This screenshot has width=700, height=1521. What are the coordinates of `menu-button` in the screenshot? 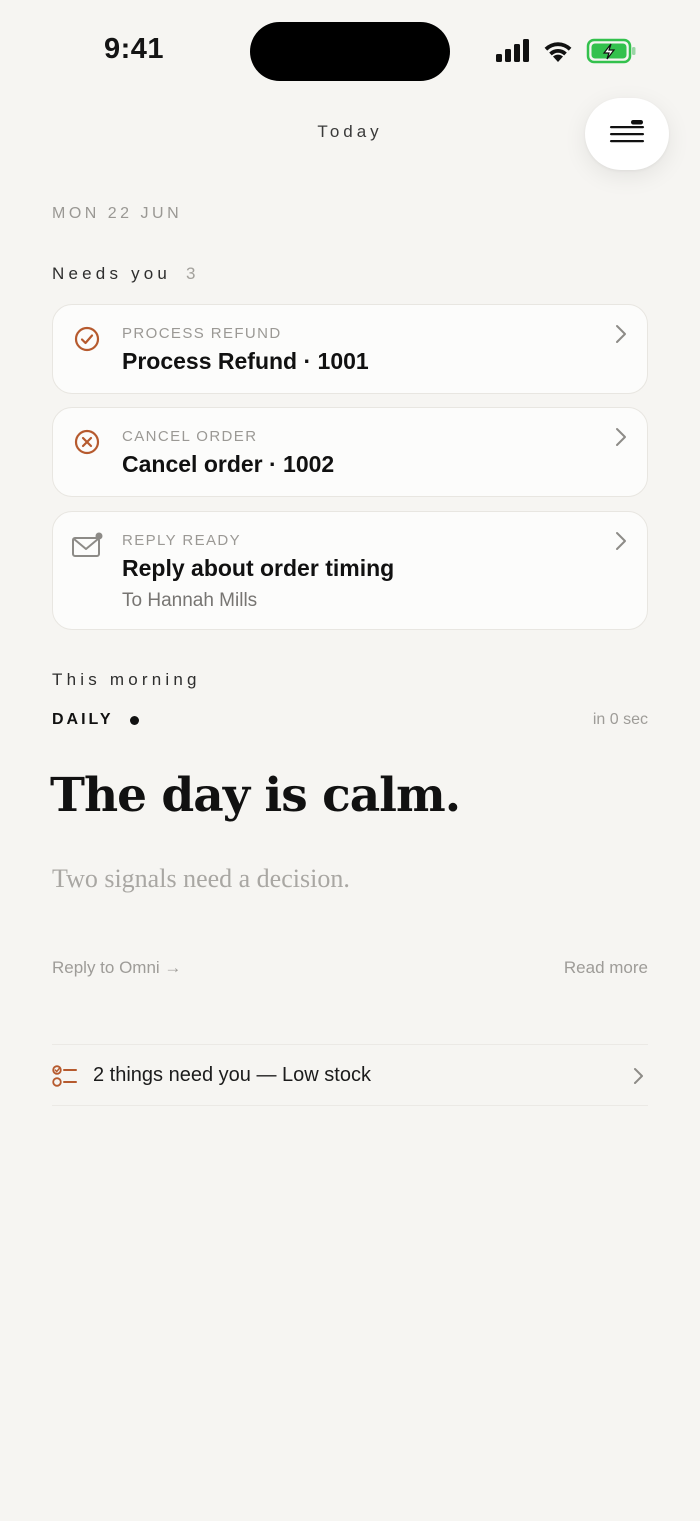 It's located at (627, 134).